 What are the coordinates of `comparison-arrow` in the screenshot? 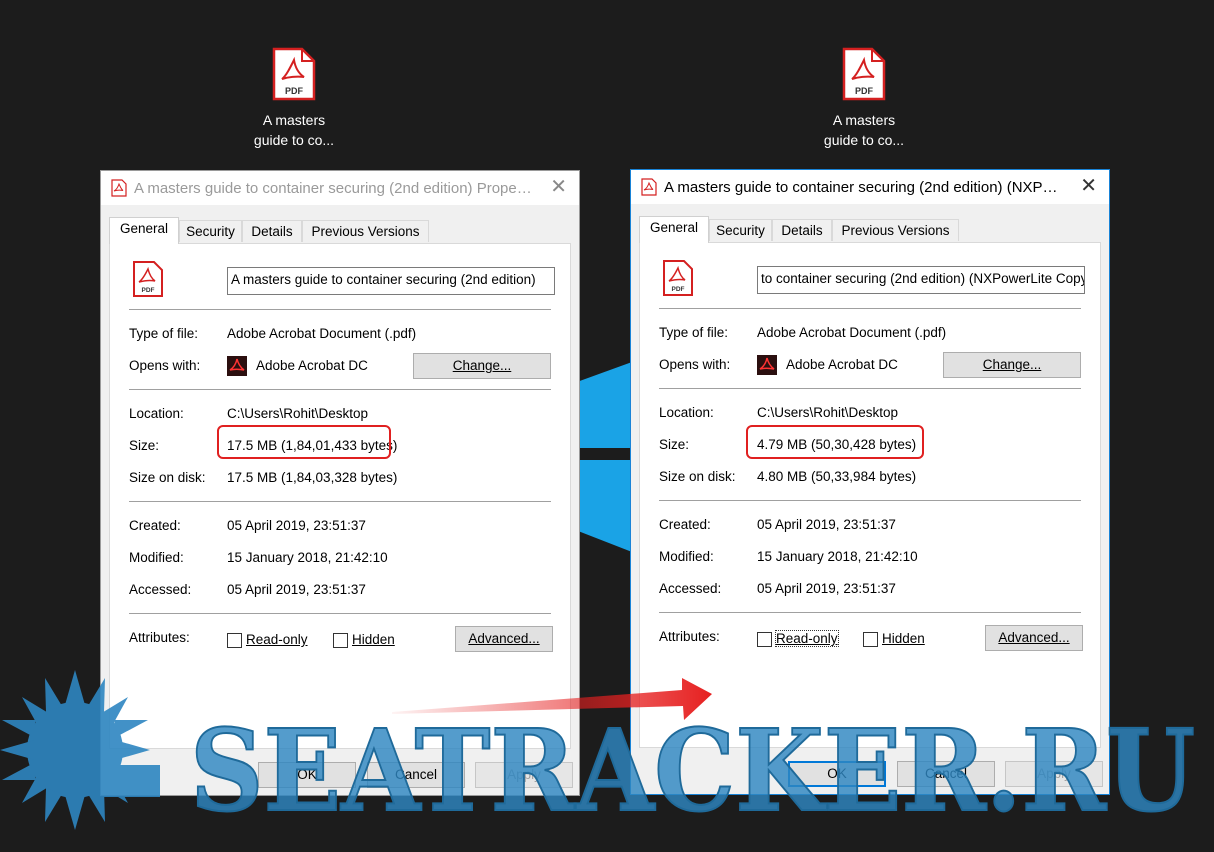 It's located at (552, 699).